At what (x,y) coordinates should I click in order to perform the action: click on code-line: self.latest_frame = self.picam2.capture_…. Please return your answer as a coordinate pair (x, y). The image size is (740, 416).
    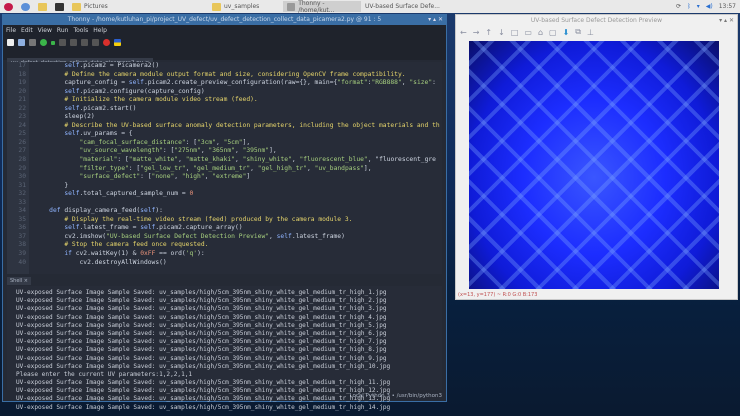
    Looking at the image, I should click on (153, 228).